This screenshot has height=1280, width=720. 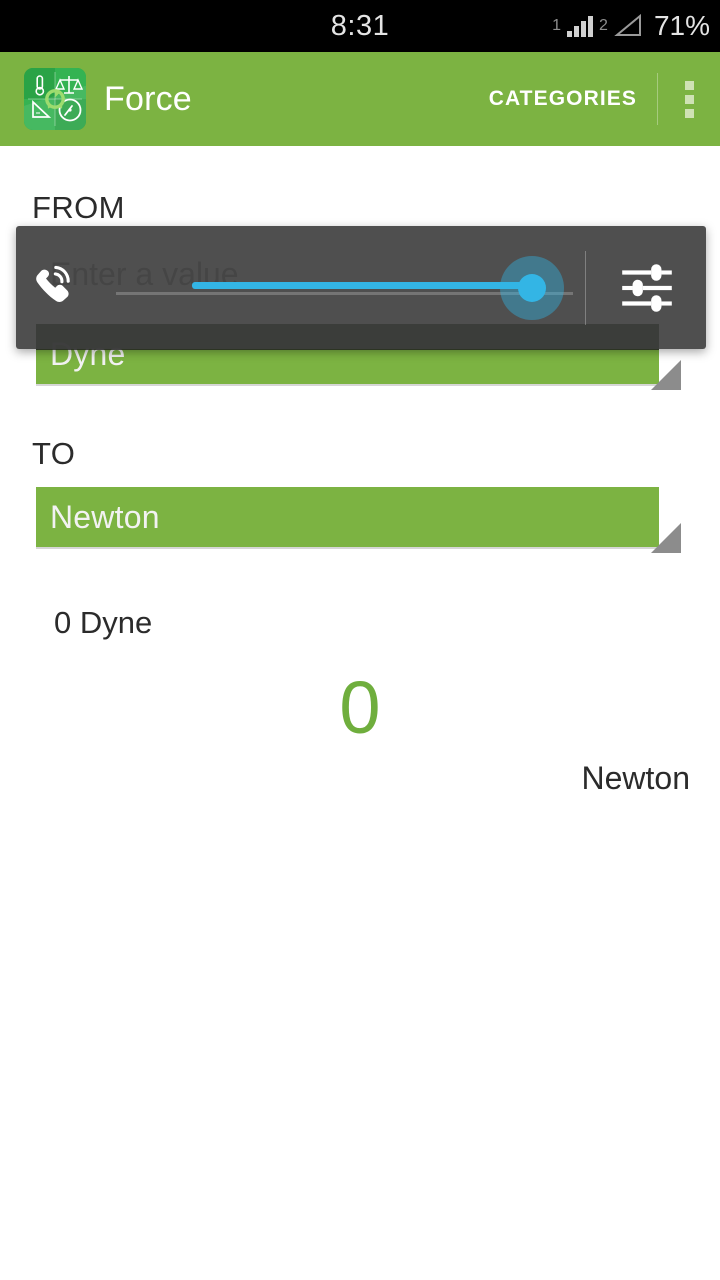 I want to click on result-value: 0, so click(x=360, y=707).